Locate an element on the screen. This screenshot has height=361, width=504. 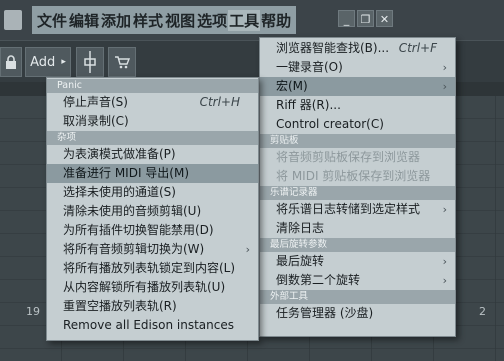
menu-item-browser-smart-find: 浏览器智能查找(B)... Ctrl+F is located at coordinates (357, 48).